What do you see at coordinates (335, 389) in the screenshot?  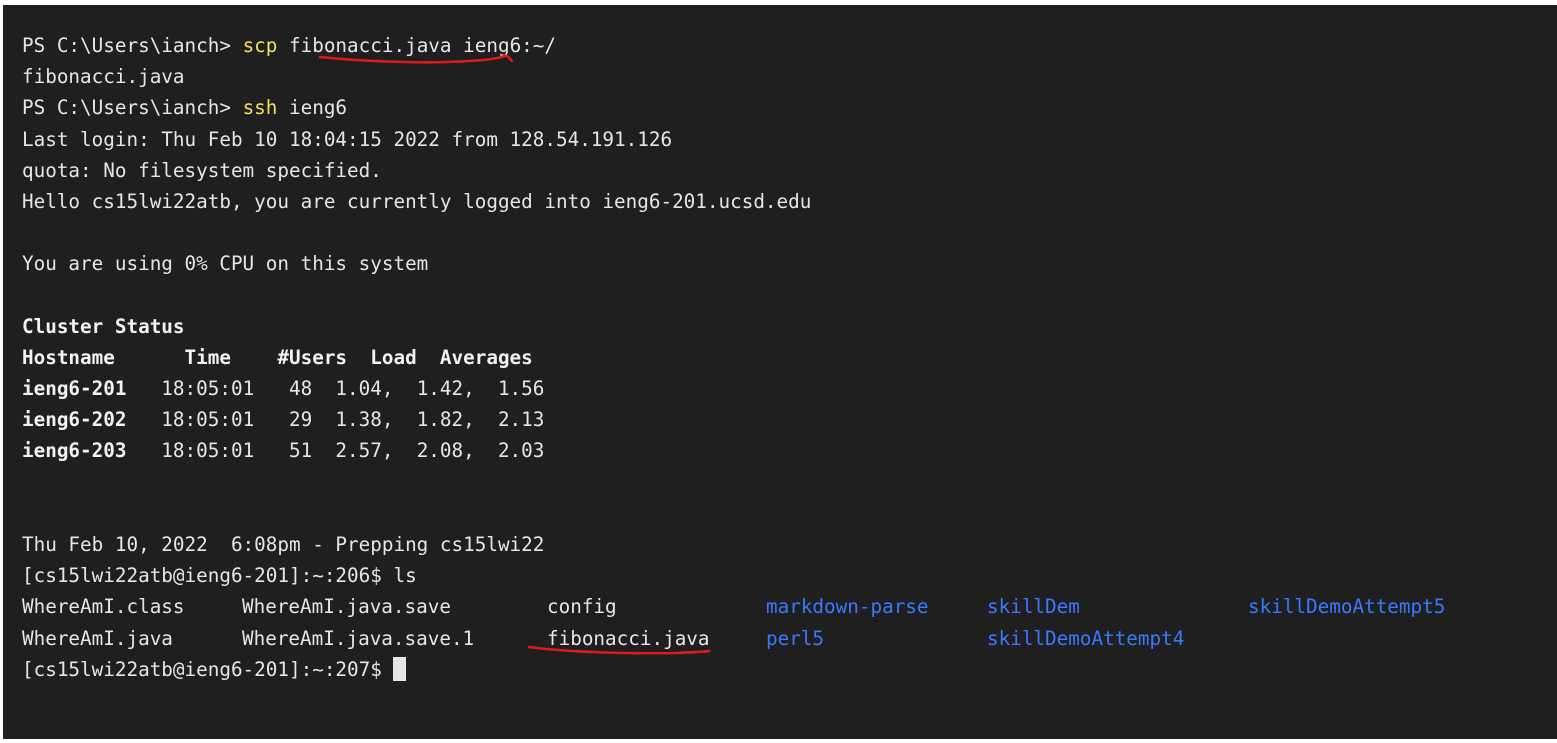 I see `cluster-stats: 18:05:01 48 1.04, 1.42, 1.56` at bounding box center [335, 389].